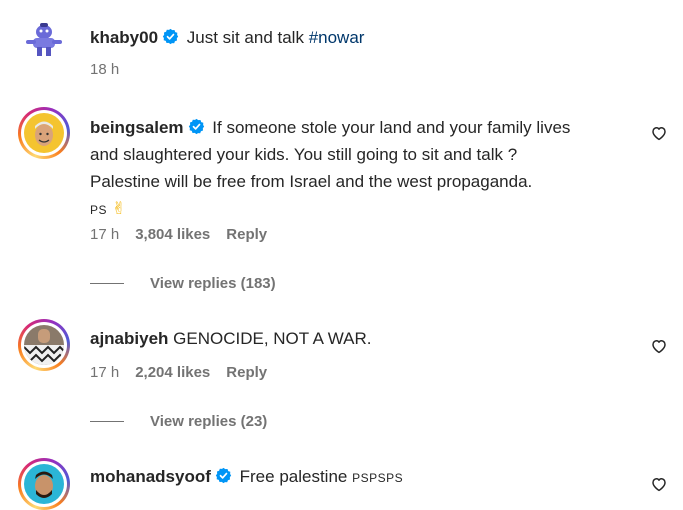 The height and width of the screenshot is (510, 683). I want to click on avatar-beingsalem-image, so click(44, 133).